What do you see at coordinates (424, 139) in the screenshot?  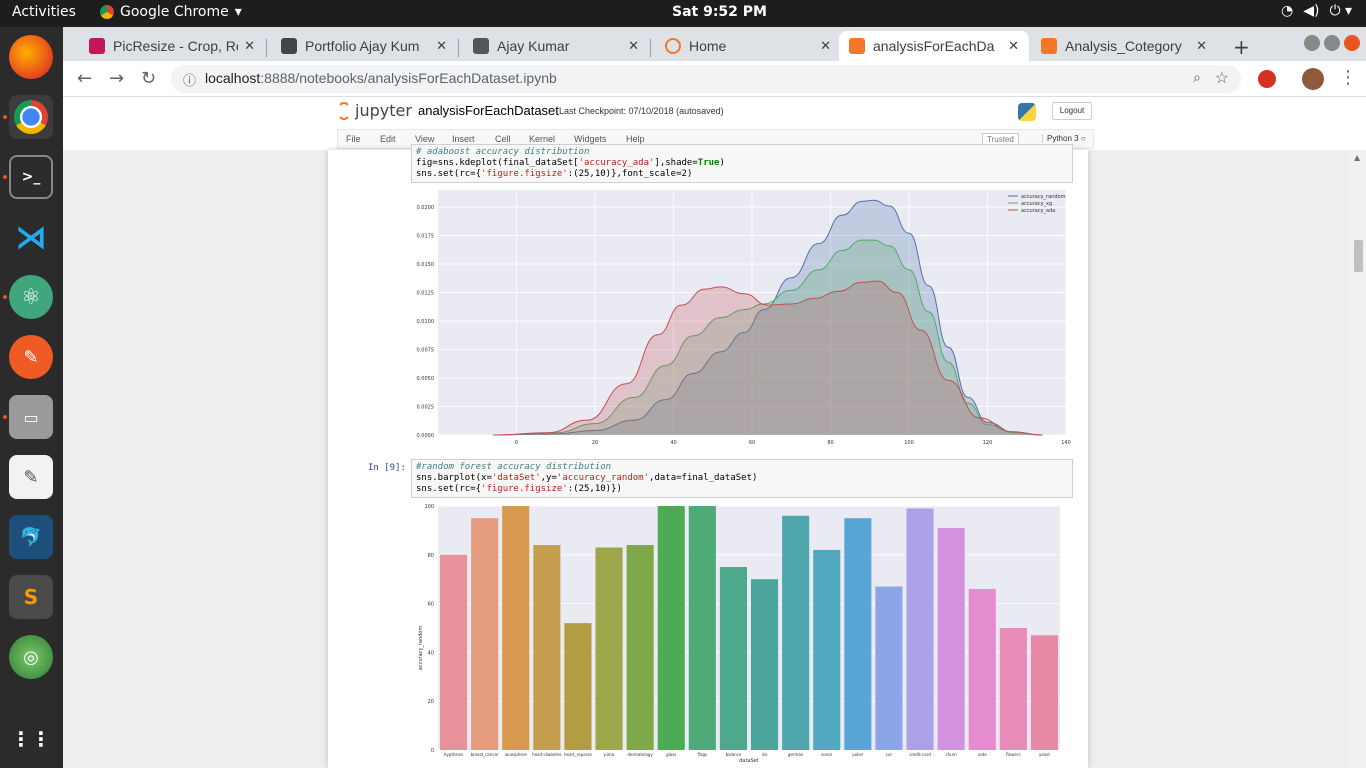 I see `menu-view: View` at bounding box center [424, 139].